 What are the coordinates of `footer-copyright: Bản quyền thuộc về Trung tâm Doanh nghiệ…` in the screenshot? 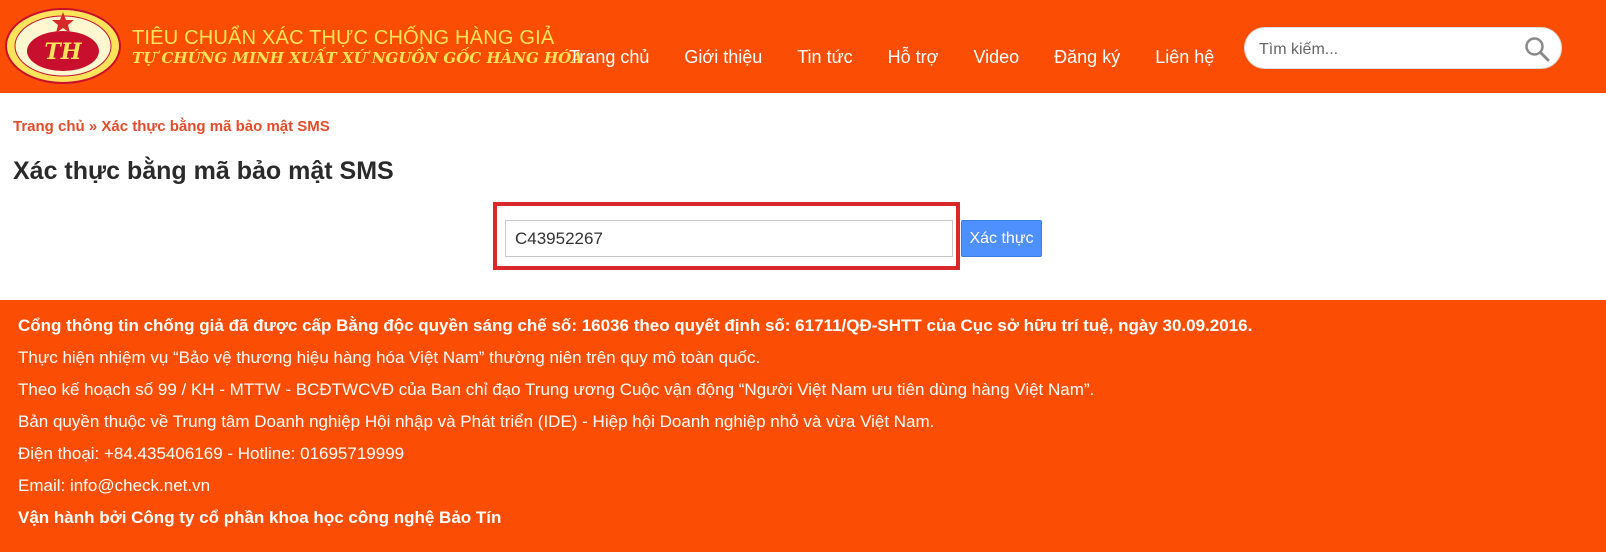 It's located at (476, 421).